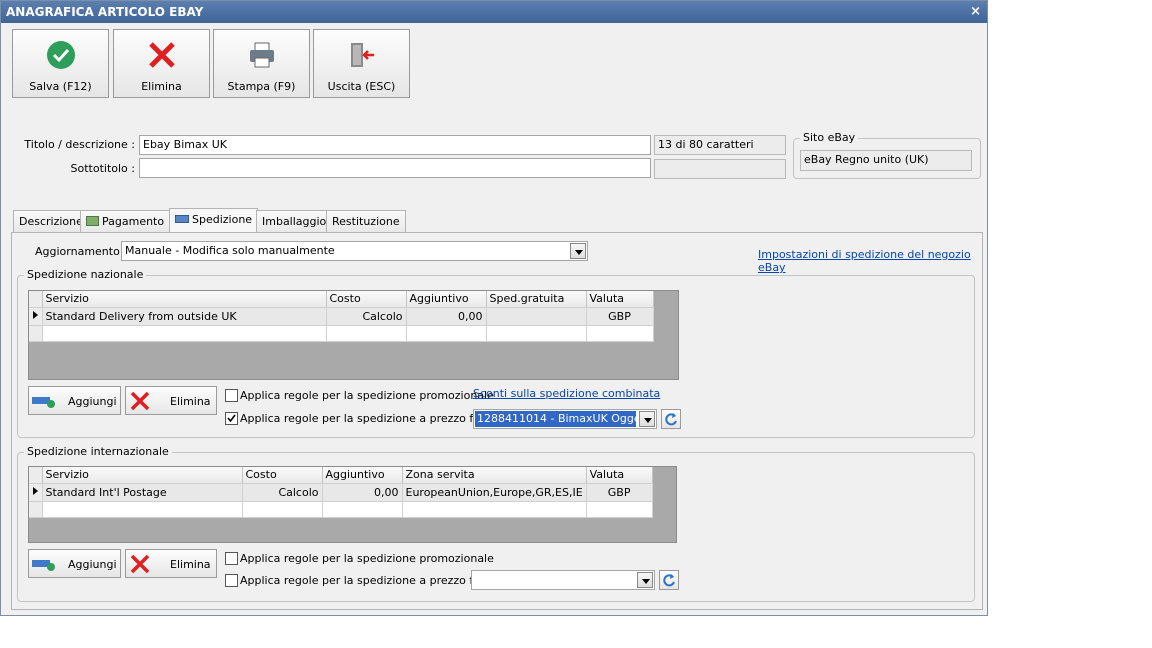 The width and height of the screenshot is (1152, 648). Describe the element at coordinates (98, 451) in the screenshot. I see `international-group-label: Spedizione internazionale` at that location.